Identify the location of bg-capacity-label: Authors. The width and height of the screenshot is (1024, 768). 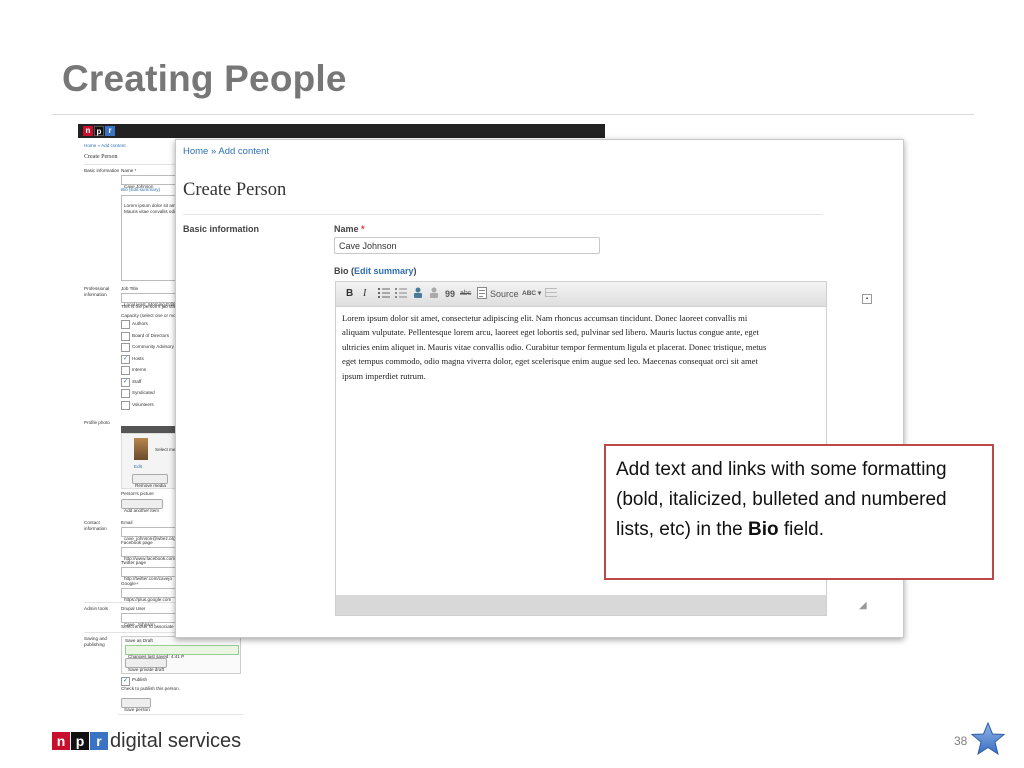
(140, 323).